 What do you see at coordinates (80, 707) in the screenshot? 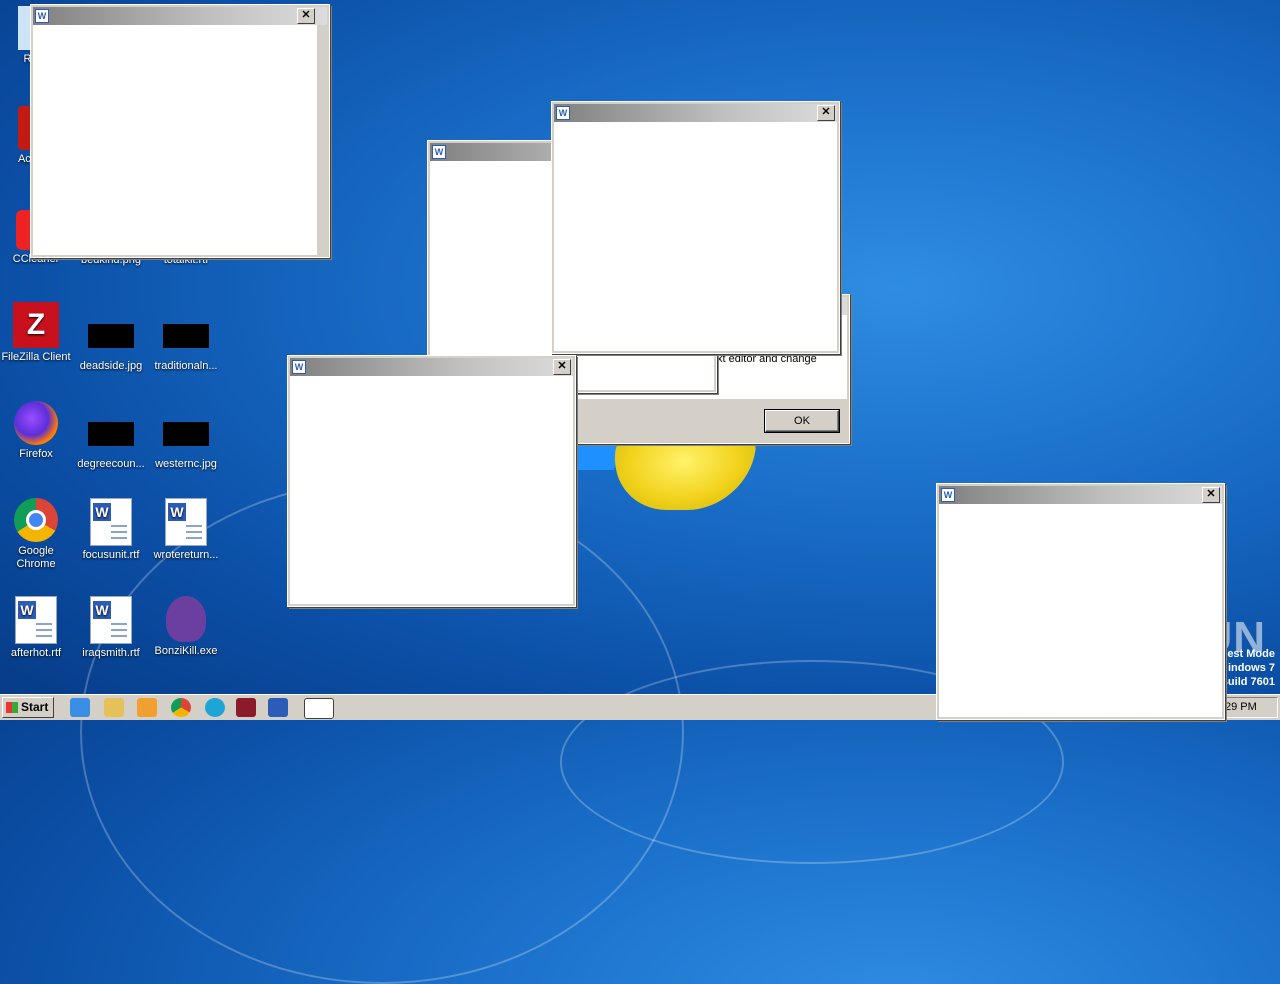
I see `internet-explorer-icon` at bounding box center [80, 707].